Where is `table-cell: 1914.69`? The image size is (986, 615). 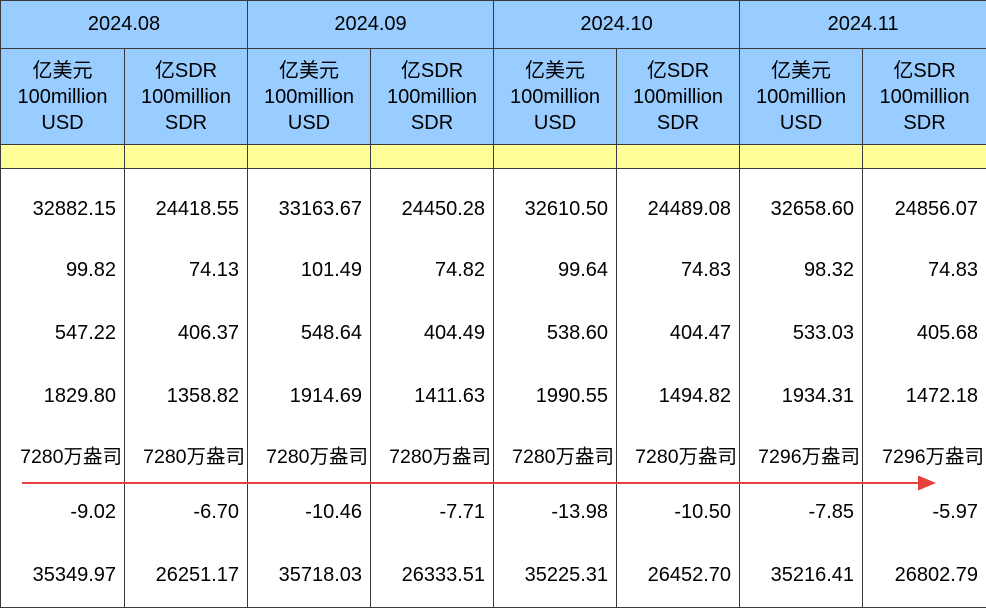 table-cell: 1914.69 is located at coordinates (309, 396).